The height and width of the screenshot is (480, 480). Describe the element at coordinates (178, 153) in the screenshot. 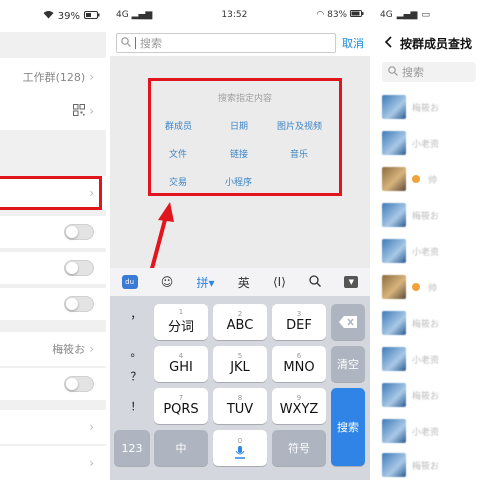

I see `filter-files: 文件` at that location.